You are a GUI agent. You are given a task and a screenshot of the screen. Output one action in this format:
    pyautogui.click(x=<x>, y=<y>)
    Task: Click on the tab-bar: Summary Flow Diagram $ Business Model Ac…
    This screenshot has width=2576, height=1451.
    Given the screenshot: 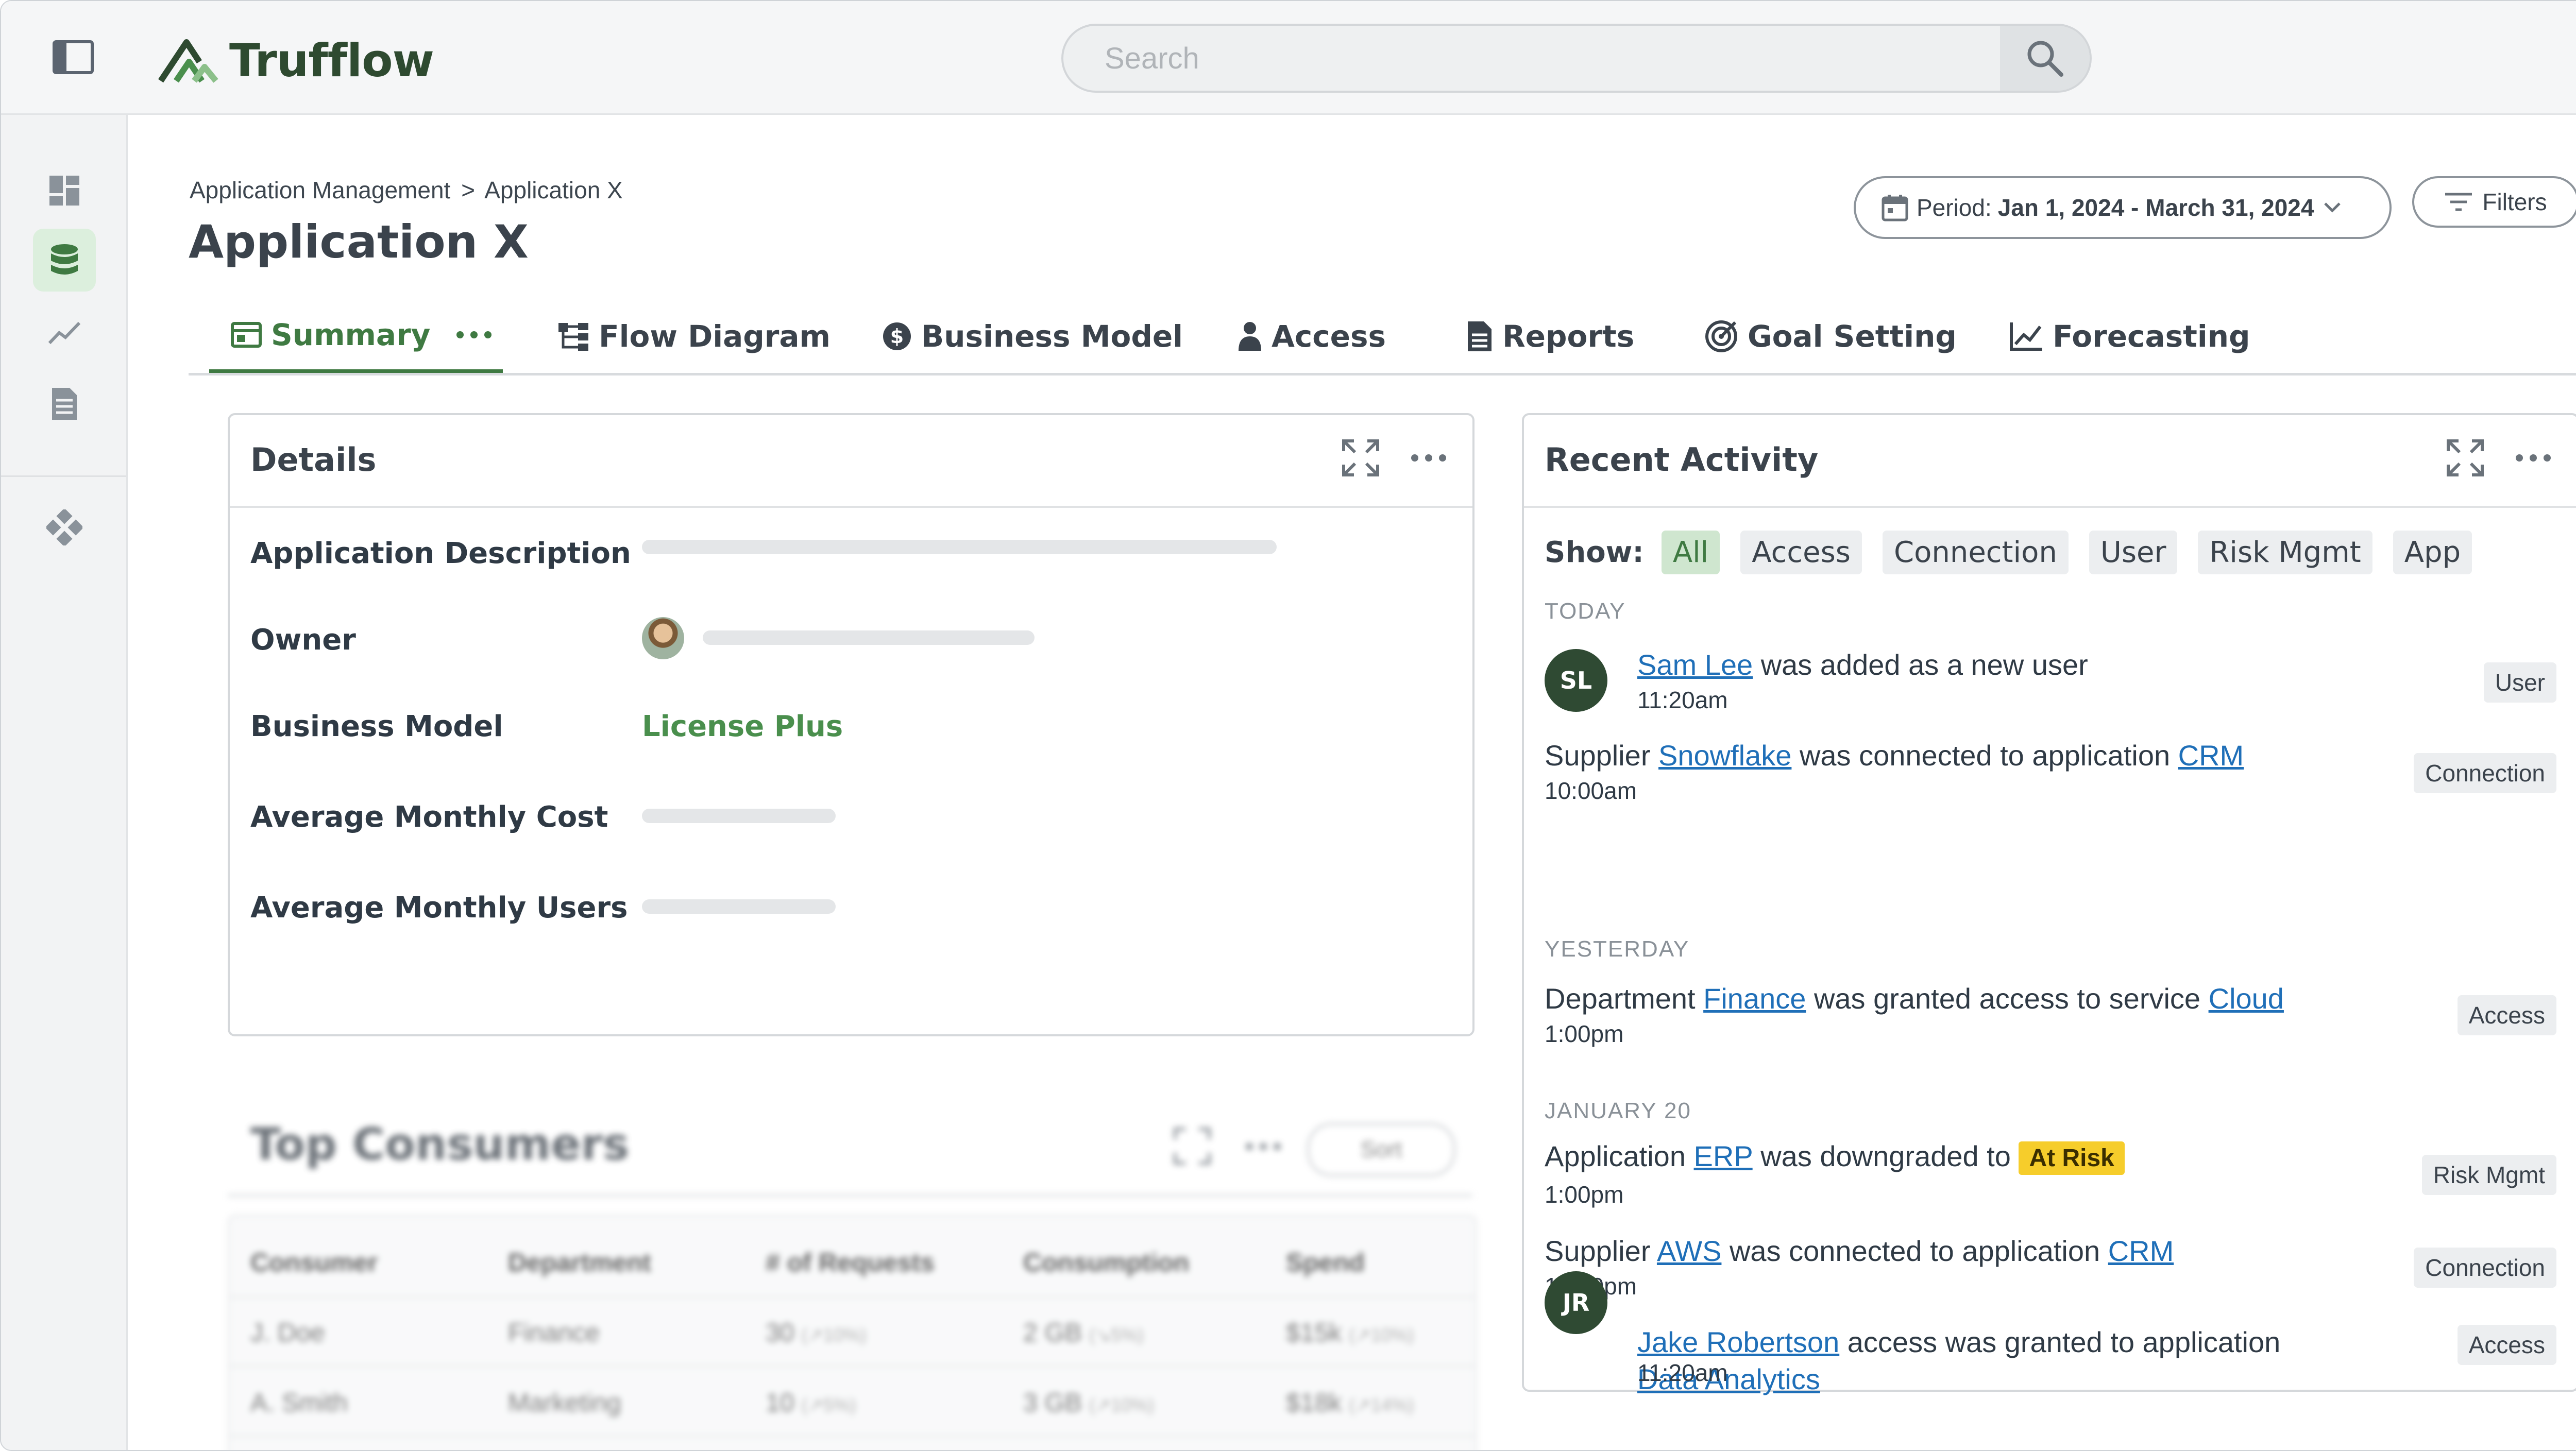 What is the action you would take?
    pyautogui.click(x=1382, y=337)
    